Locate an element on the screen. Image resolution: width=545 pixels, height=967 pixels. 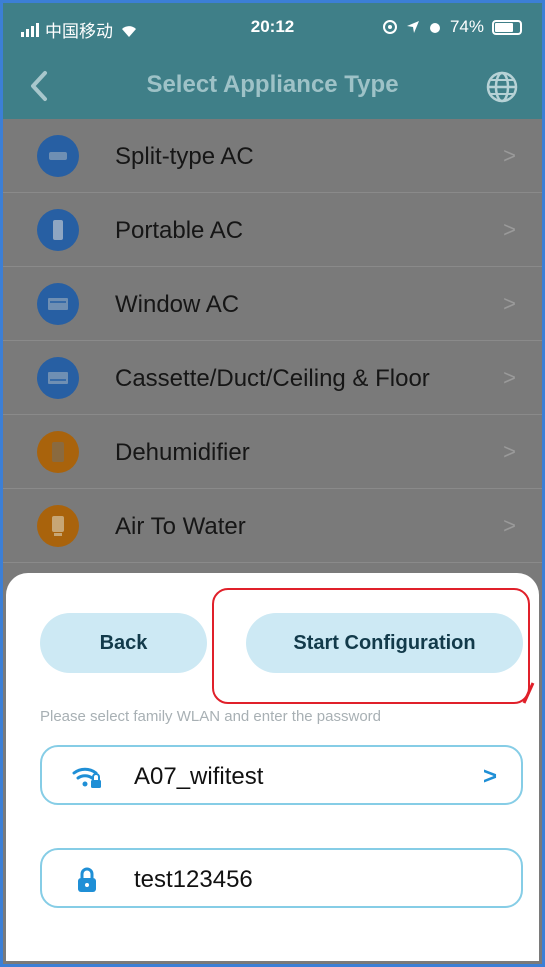
nav-bar: Select Appliance Type is located at coordinates (272, 86).